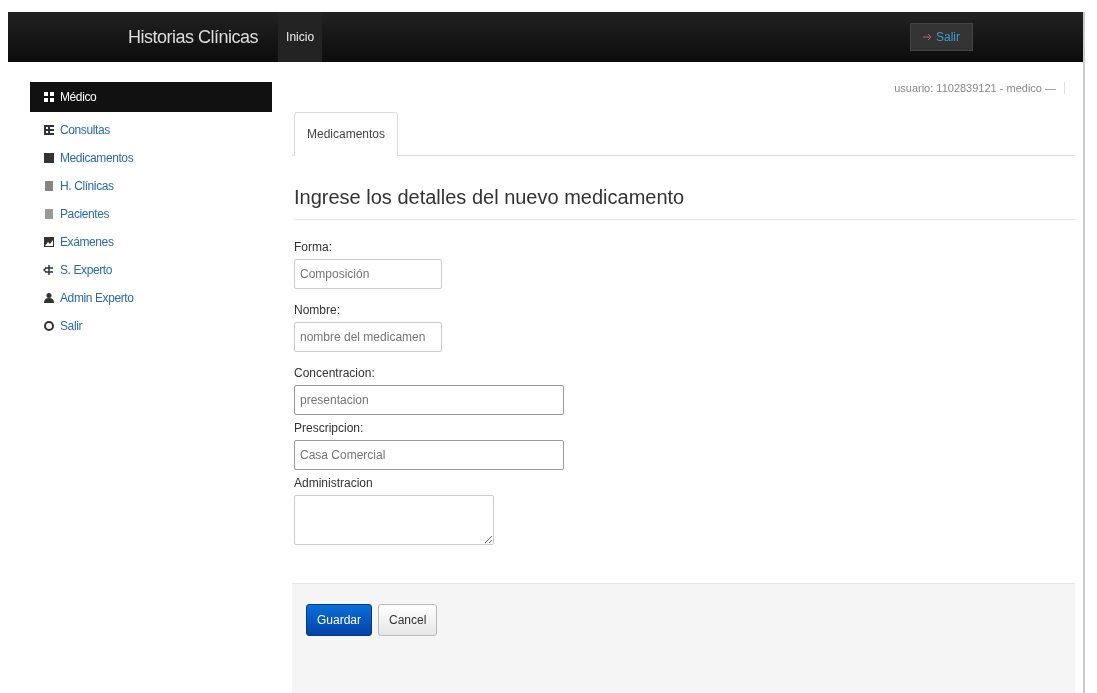 This screenshot has height=693, width=1097. What do you see at coordinates (979, 88) in the screenshot?
I see `user-info: usuario: 1102839121 - medico —` at bounding box center [979, 88].